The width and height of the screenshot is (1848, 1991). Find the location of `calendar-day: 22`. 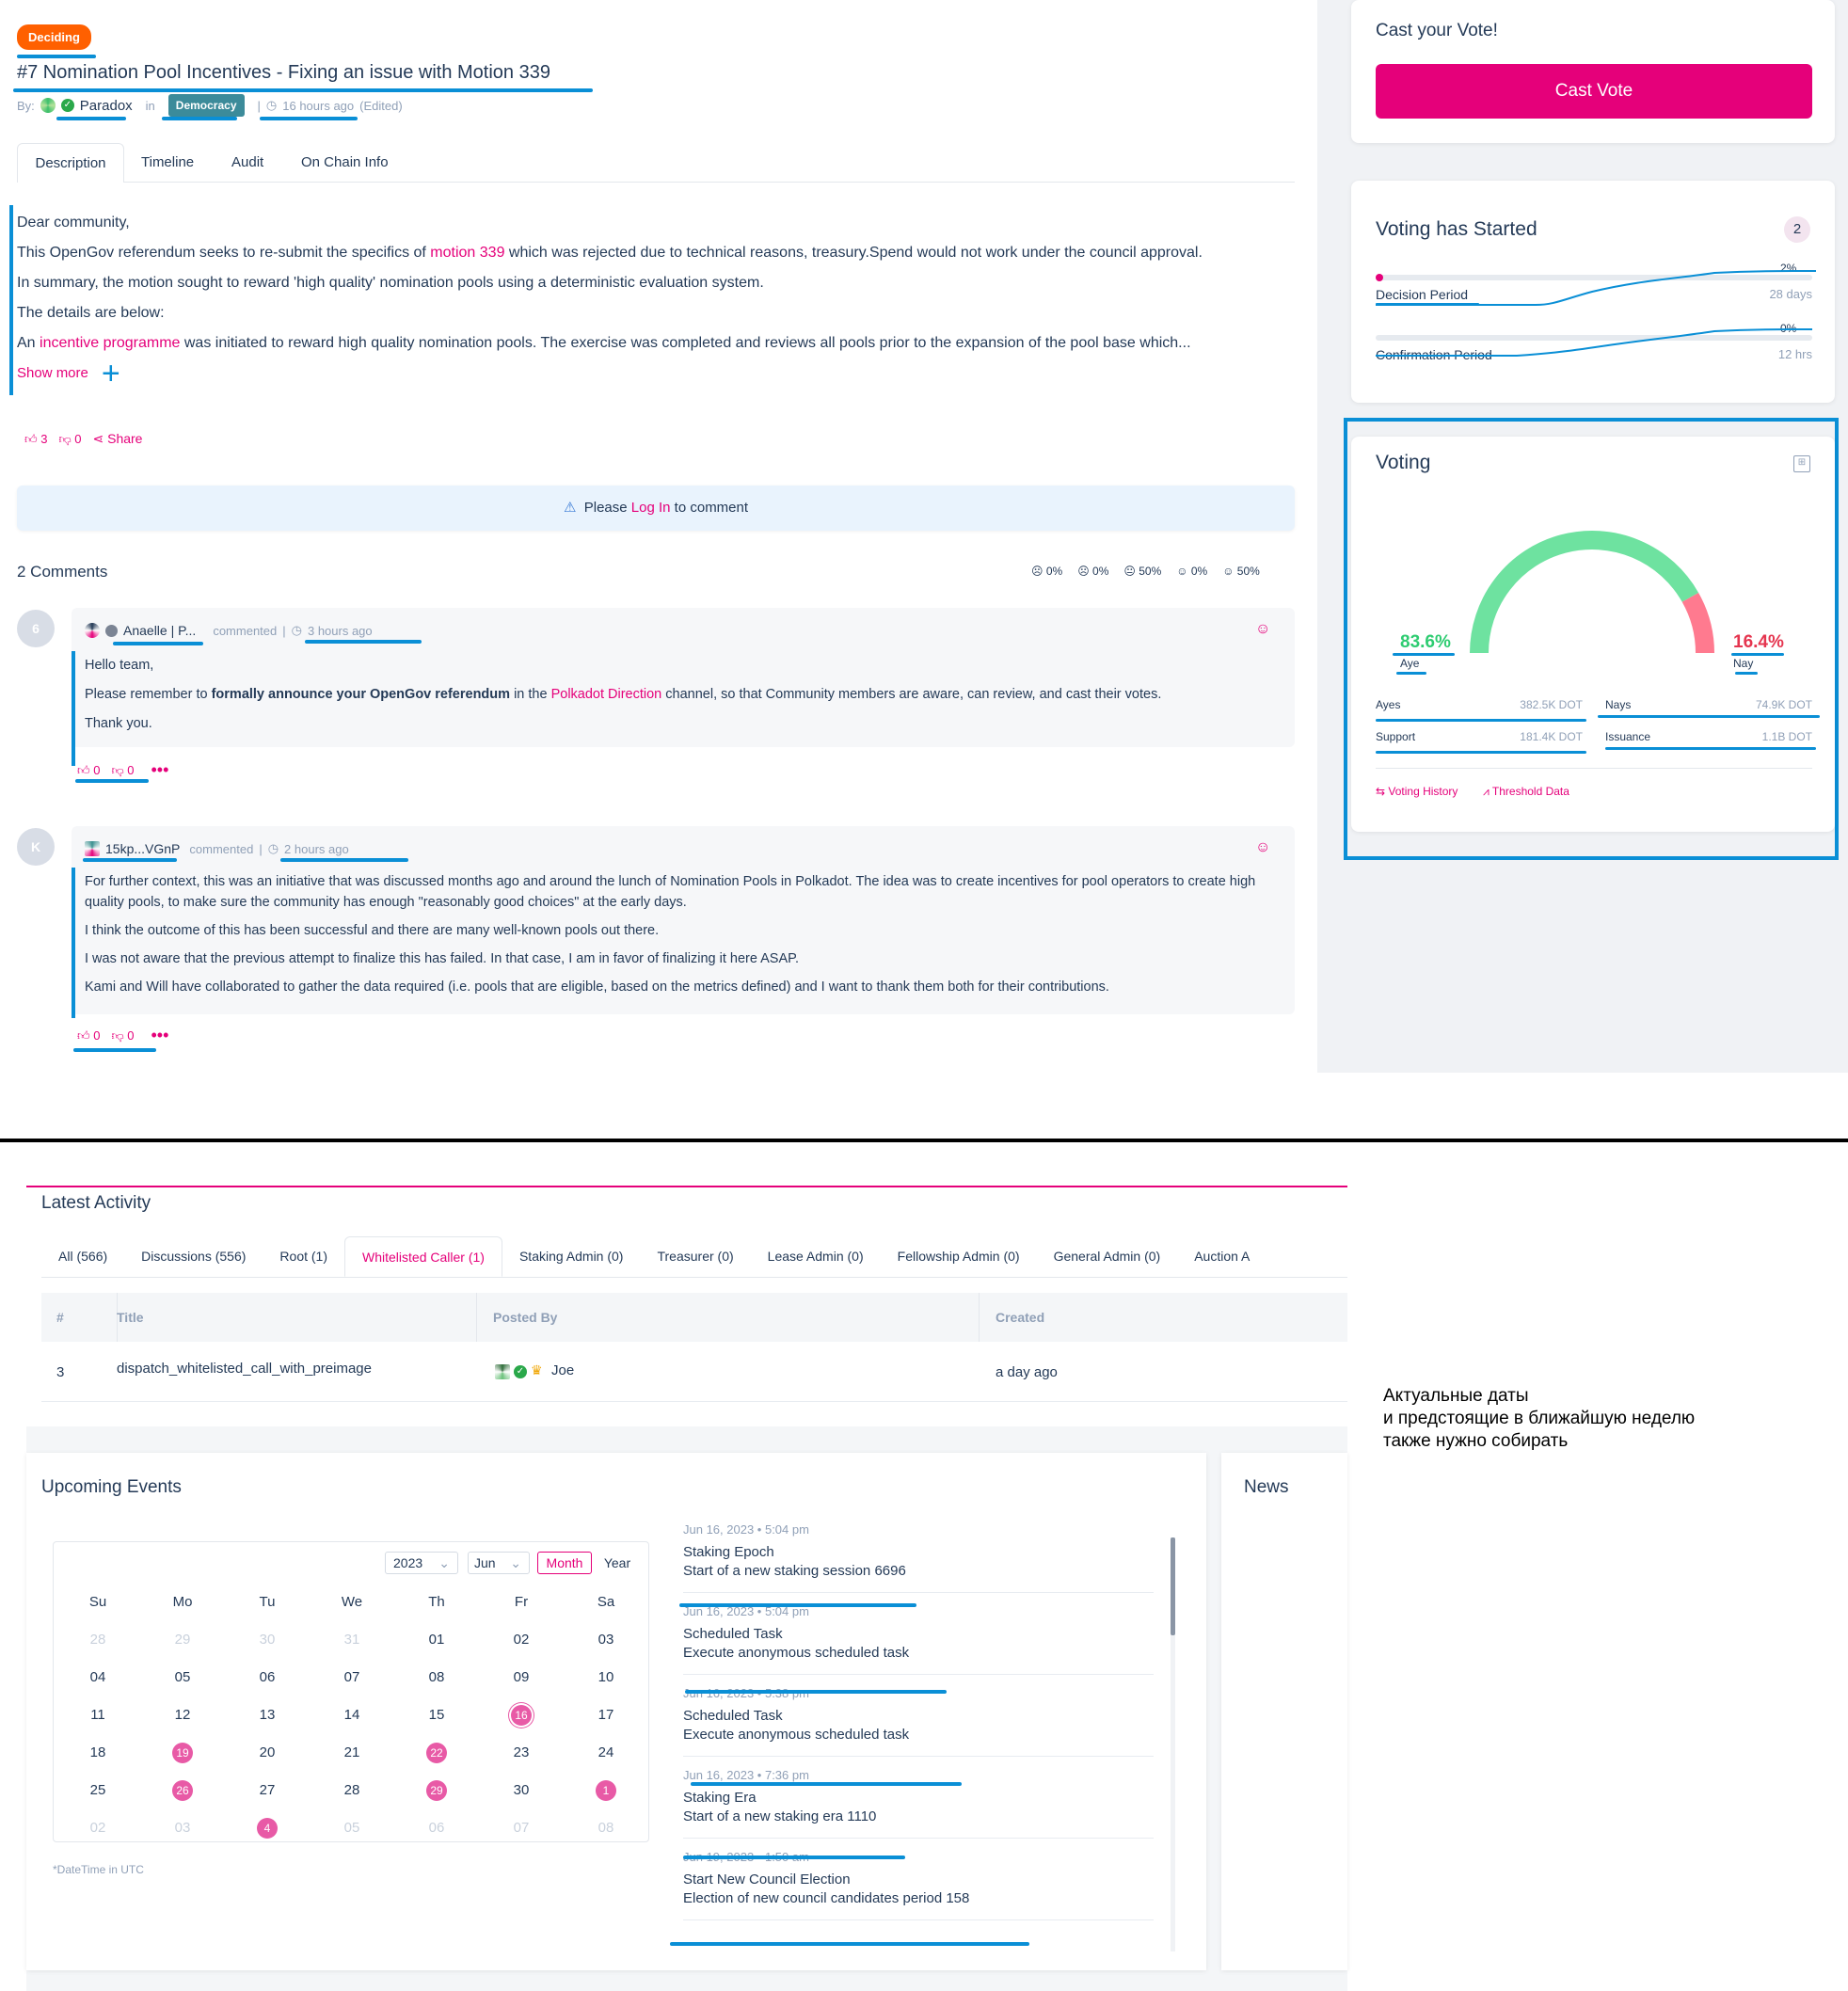

calendar-day: 22 is located at coordinates (436, 1753).